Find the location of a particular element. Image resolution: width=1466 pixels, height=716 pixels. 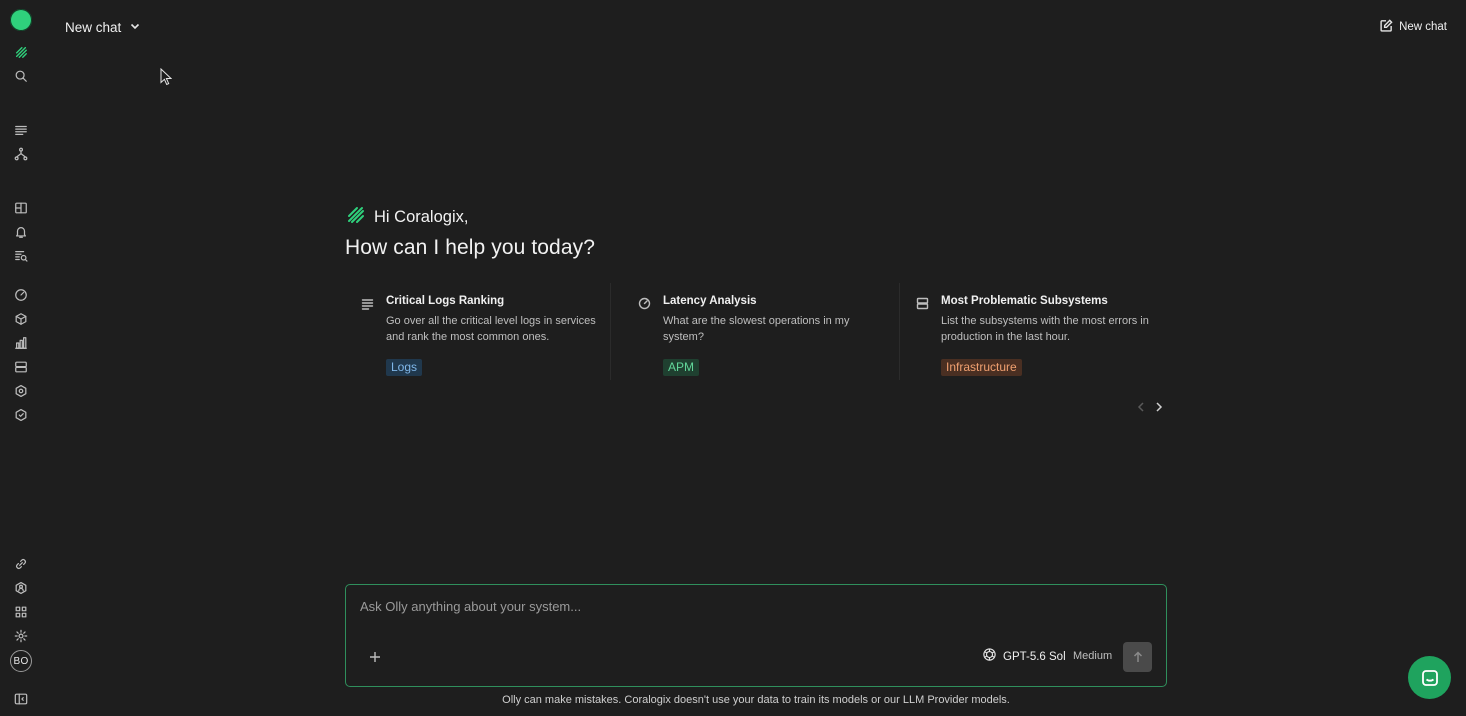

service-map-icon is located at coordinates (21, 154).